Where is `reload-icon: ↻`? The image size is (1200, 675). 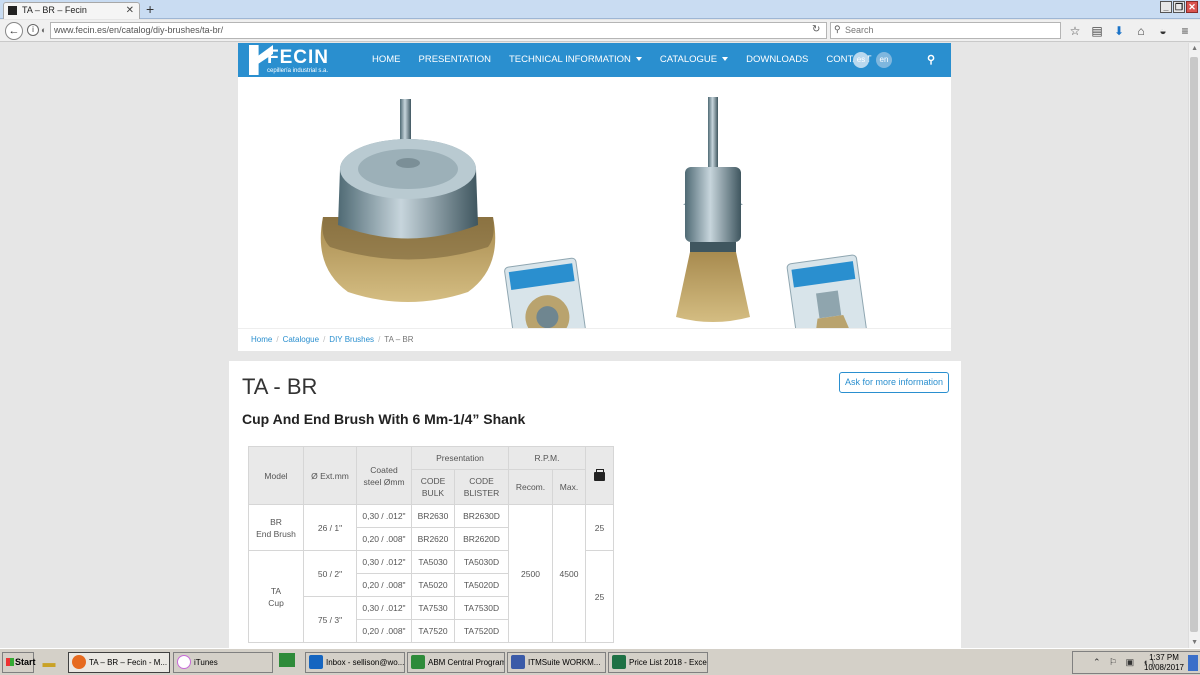
reload-icon: ↻ is located at coordinates (816, 29).